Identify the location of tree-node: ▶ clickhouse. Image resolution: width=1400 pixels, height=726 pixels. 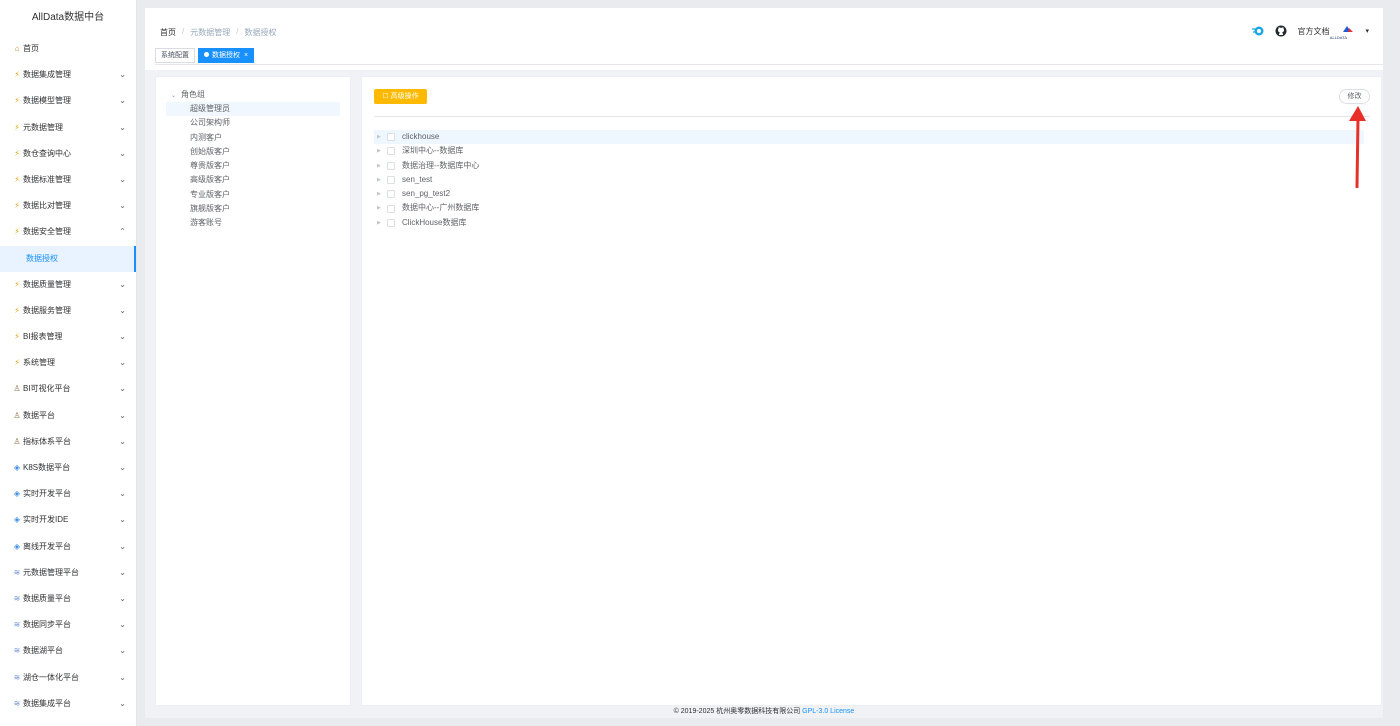
(869, 137).